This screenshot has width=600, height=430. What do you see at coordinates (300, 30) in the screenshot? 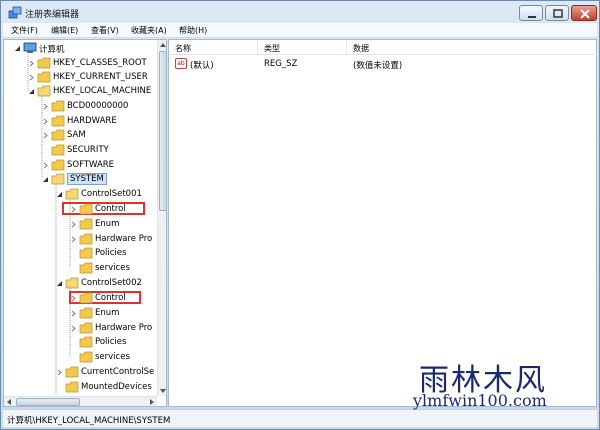
I see `menu-bar: 文件(F) 编辑(E) 查看(V) 收藏夹(A) 帮助(H)` at bounding box center [300, 30].